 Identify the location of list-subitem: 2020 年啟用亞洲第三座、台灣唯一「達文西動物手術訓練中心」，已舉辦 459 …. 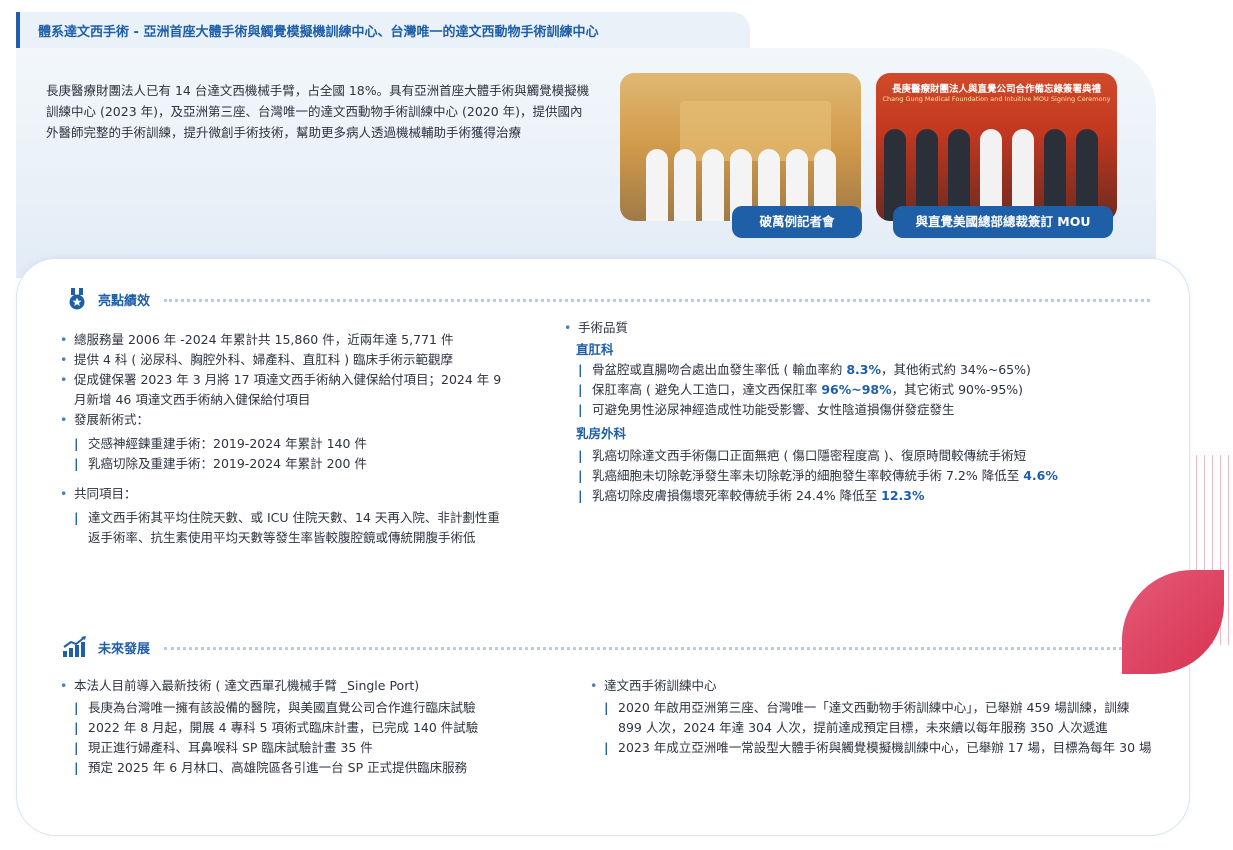
(879, 718).